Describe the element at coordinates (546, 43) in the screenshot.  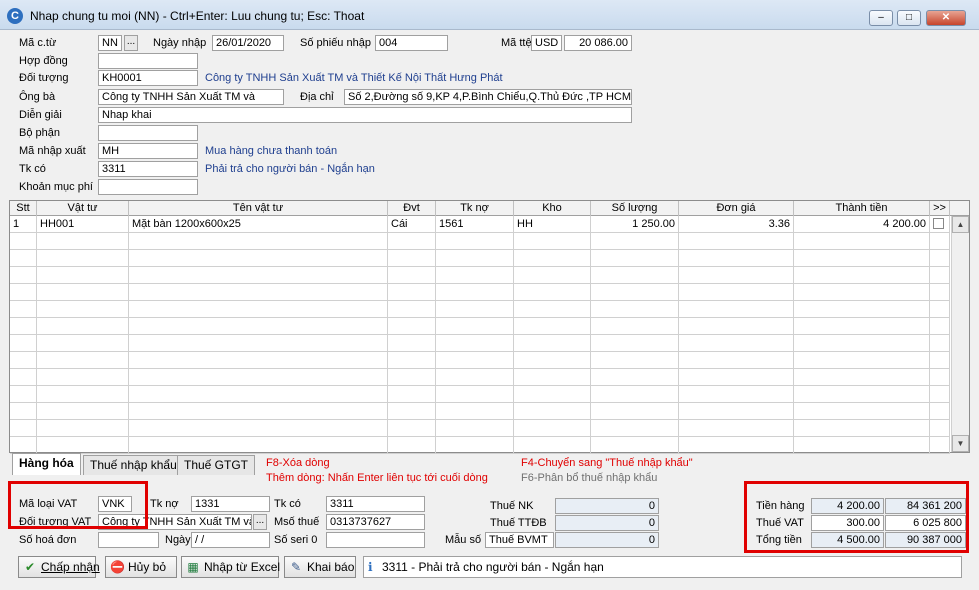
I see `ma-tte-field: USD` at that location.